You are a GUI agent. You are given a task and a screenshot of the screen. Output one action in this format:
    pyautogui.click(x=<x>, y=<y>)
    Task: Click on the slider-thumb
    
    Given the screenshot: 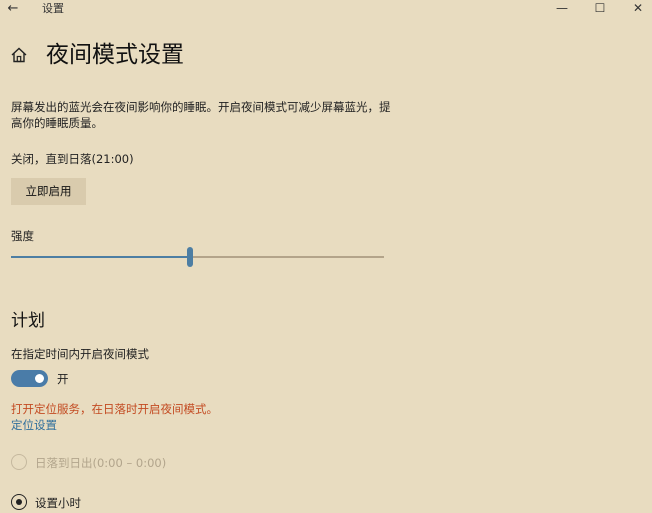 What is the action you would take?
    pyautogui.click(x=190, y=257)
    